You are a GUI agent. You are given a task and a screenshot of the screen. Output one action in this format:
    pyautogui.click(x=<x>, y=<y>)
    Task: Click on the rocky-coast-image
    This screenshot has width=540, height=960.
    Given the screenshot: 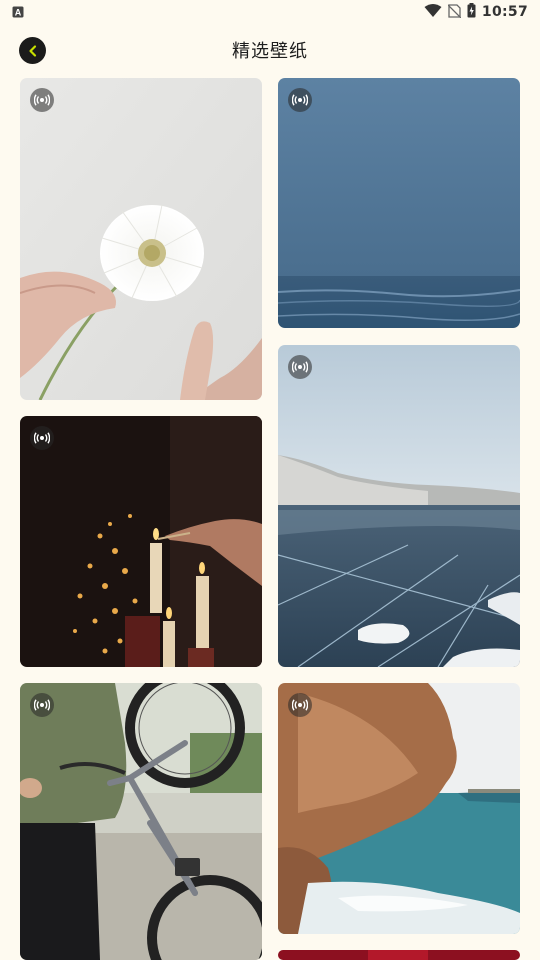 What is the action you would take?
    pyautogui.click(x=399, y=808)
    